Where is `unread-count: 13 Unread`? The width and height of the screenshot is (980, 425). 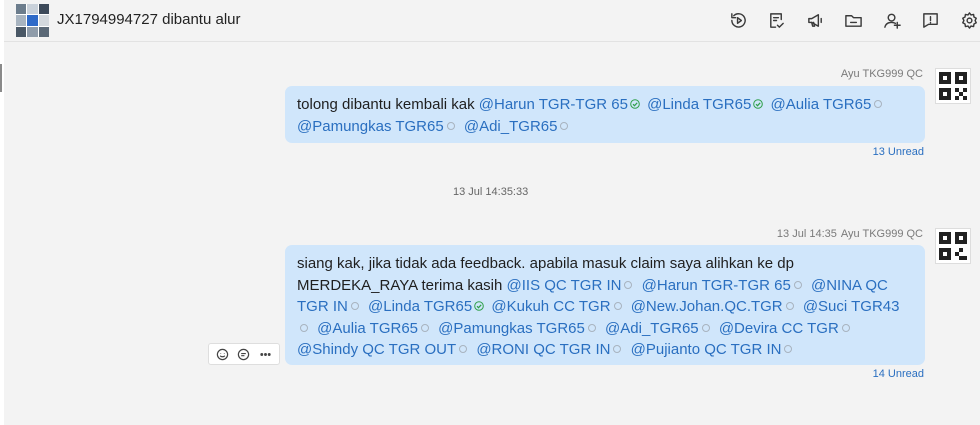
unread-count: 13 Unread is located at coordinates (898, 152).